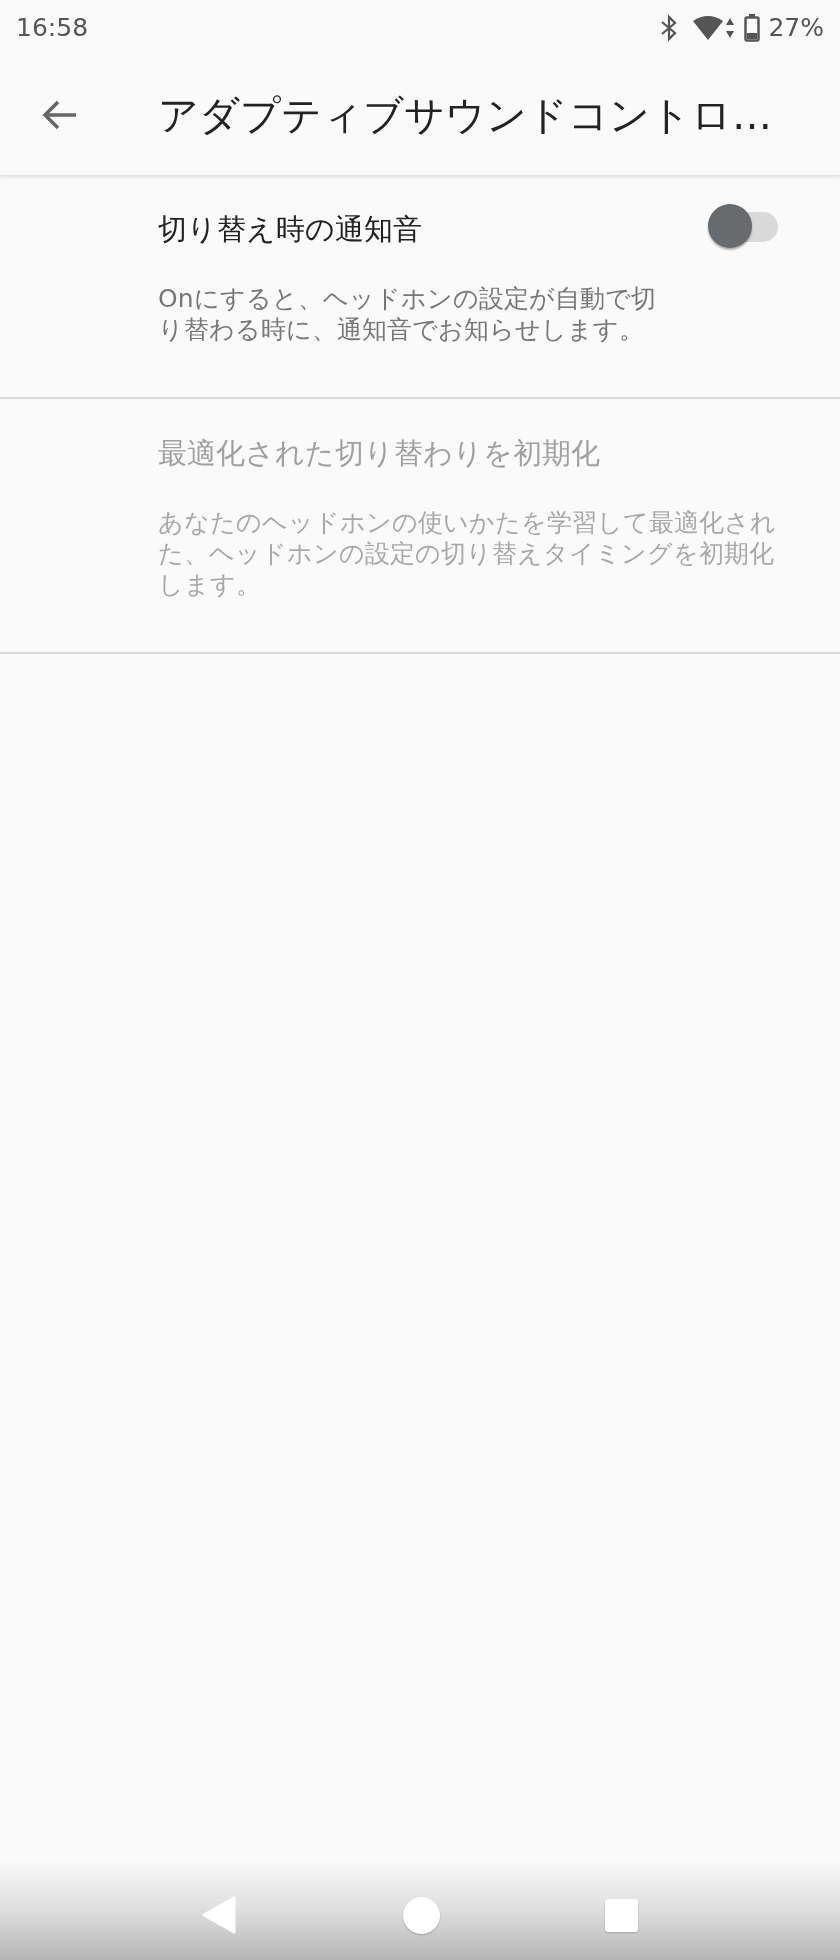 The height and width of the screenshot is (1960, 840). I want to click on setting-description: あなたのヘッドホンの使いかたを学習して最適化された、ヘッドホンの設定の切り替えタイミングを初期化します。, so click(467, 553).